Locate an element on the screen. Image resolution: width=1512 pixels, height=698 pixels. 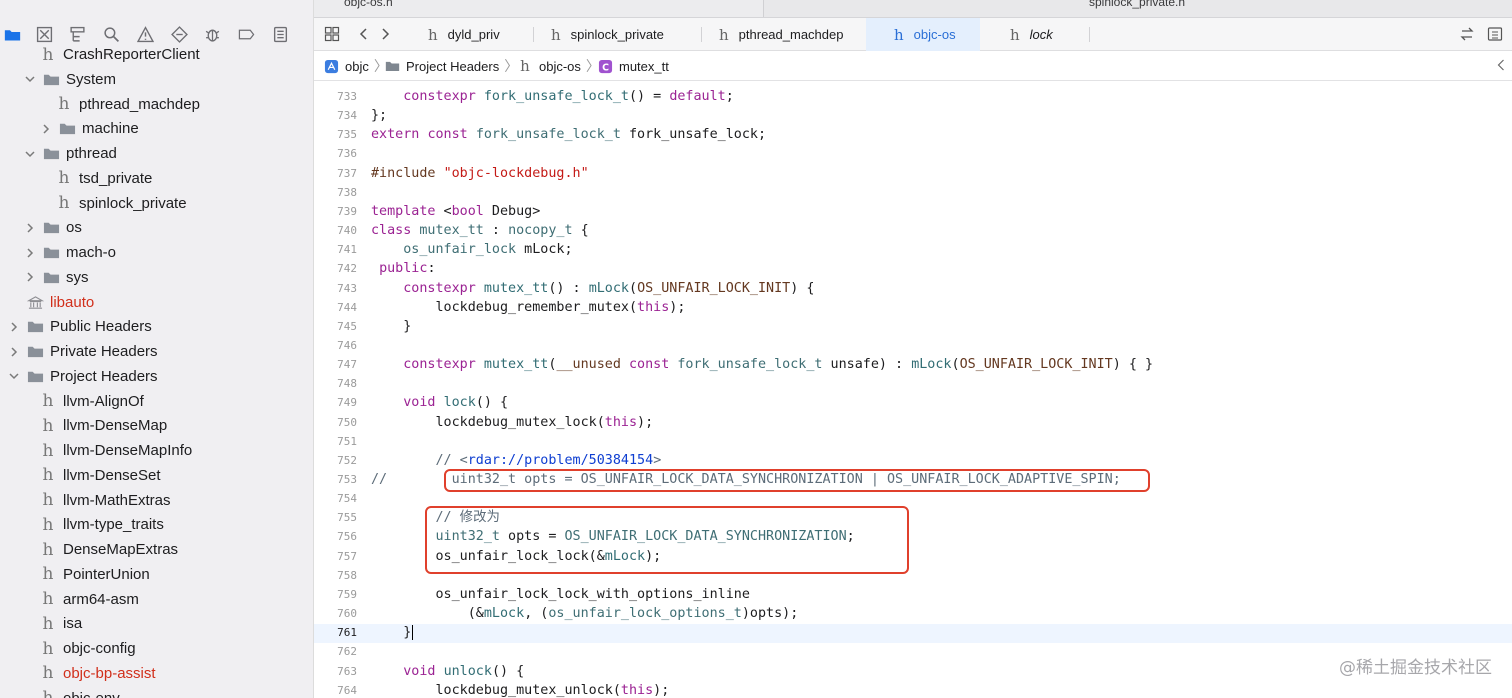
sidebar-item-pointerunion: h PointerUnion is located at coordinates (156, 574).